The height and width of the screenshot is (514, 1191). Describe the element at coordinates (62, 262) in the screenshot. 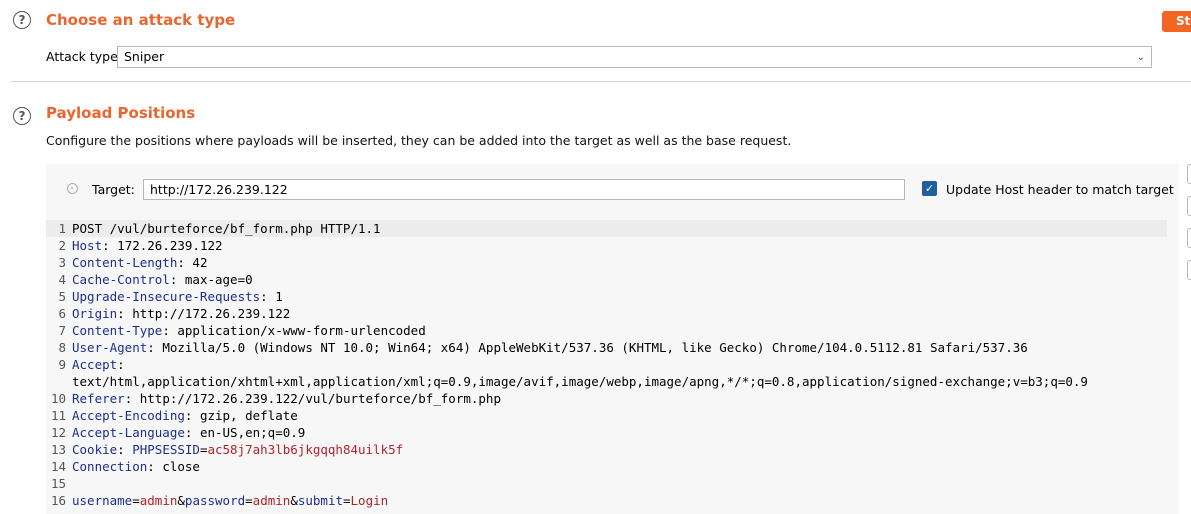

I see `line-number: 3` at that location.